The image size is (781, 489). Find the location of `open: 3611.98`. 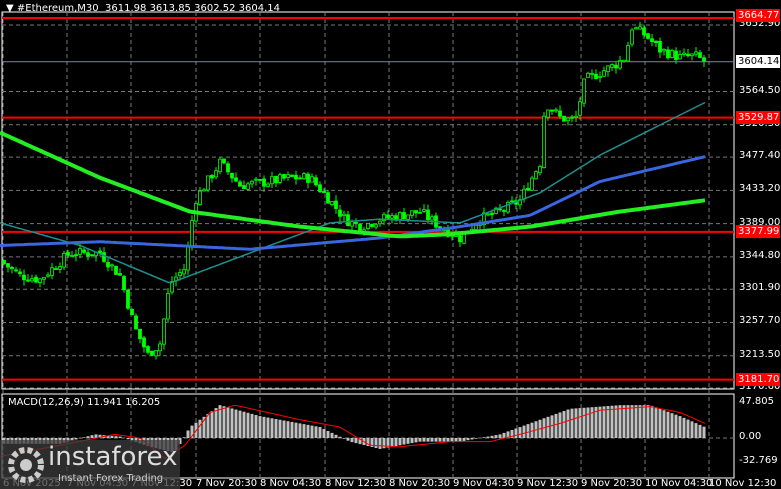

open: 3611.98 is located at coordinates (126, 8).